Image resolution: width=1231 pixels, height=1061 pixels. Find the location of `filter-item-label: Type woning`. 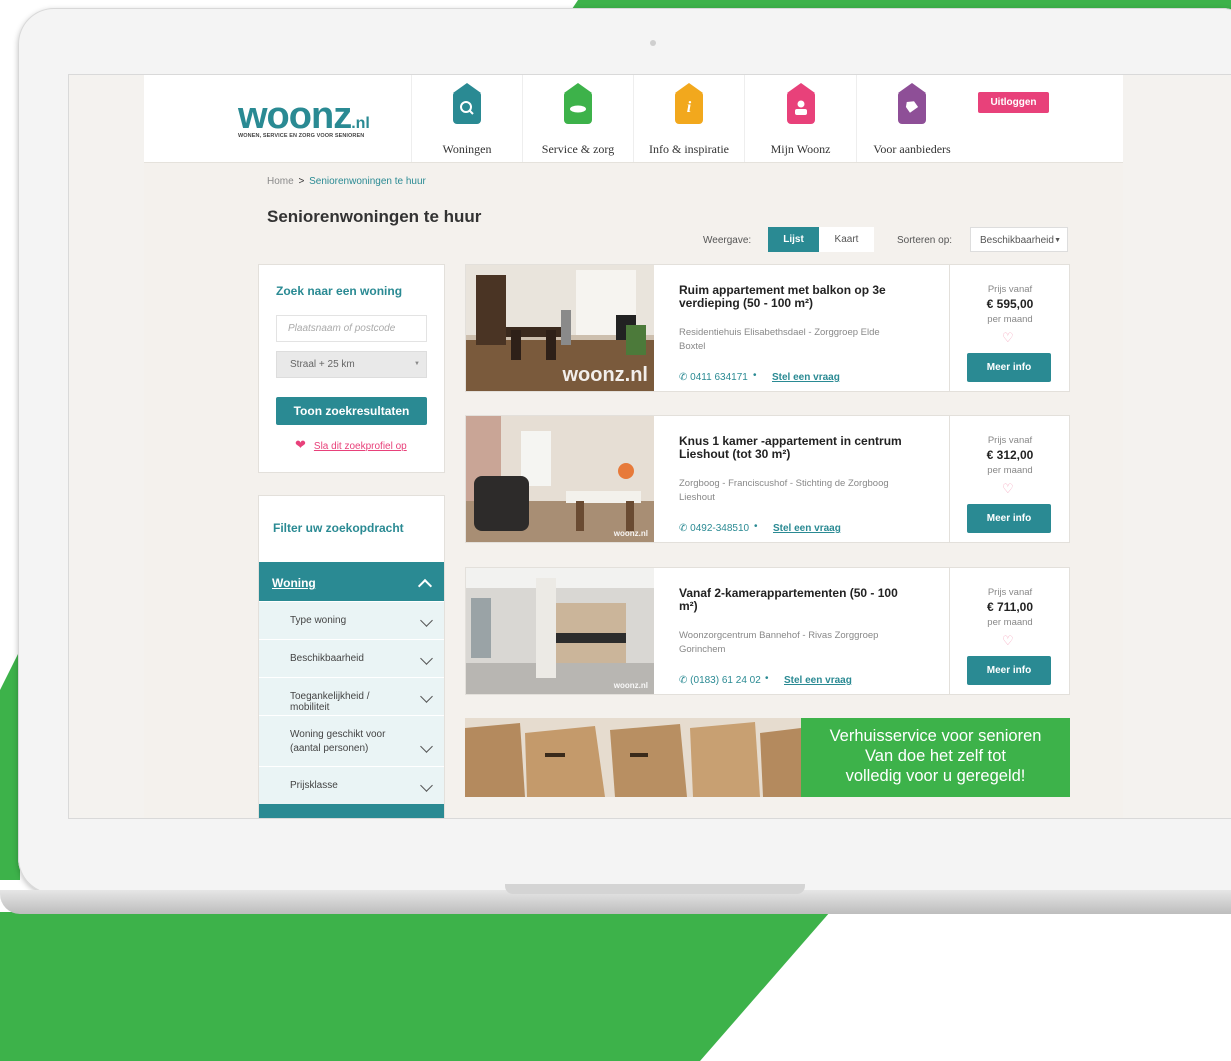

filter-item-label: Type woning is located at coordinates (318, 620).